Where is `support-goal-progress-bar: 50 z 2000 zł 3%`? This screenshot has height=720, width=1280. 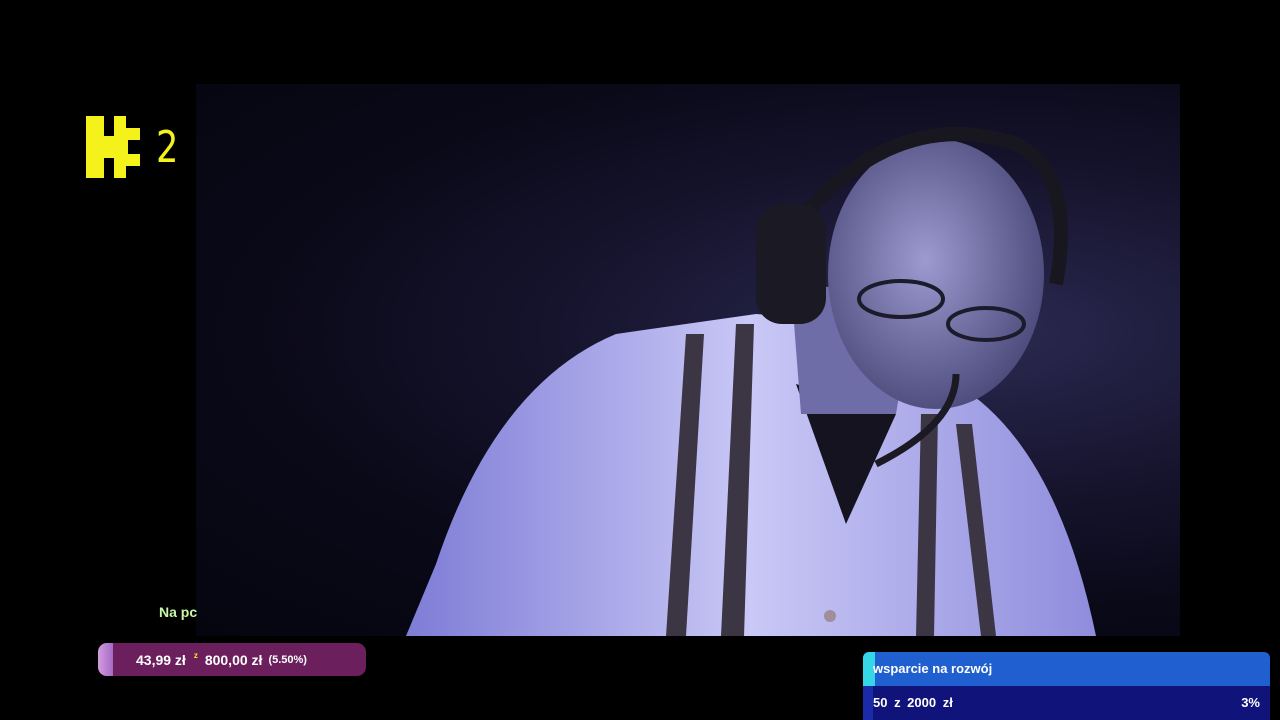
support-goal-progress-bar: 50 z 2000 zł 3% is located at coordinates (1066, 703).